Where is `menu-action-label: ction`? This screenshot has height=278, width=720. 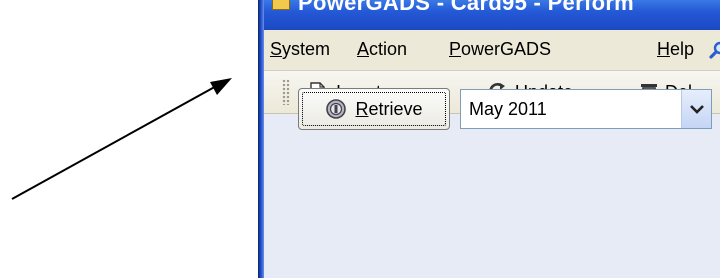 menu-action-label: ction is located at coordinates (388, 49).